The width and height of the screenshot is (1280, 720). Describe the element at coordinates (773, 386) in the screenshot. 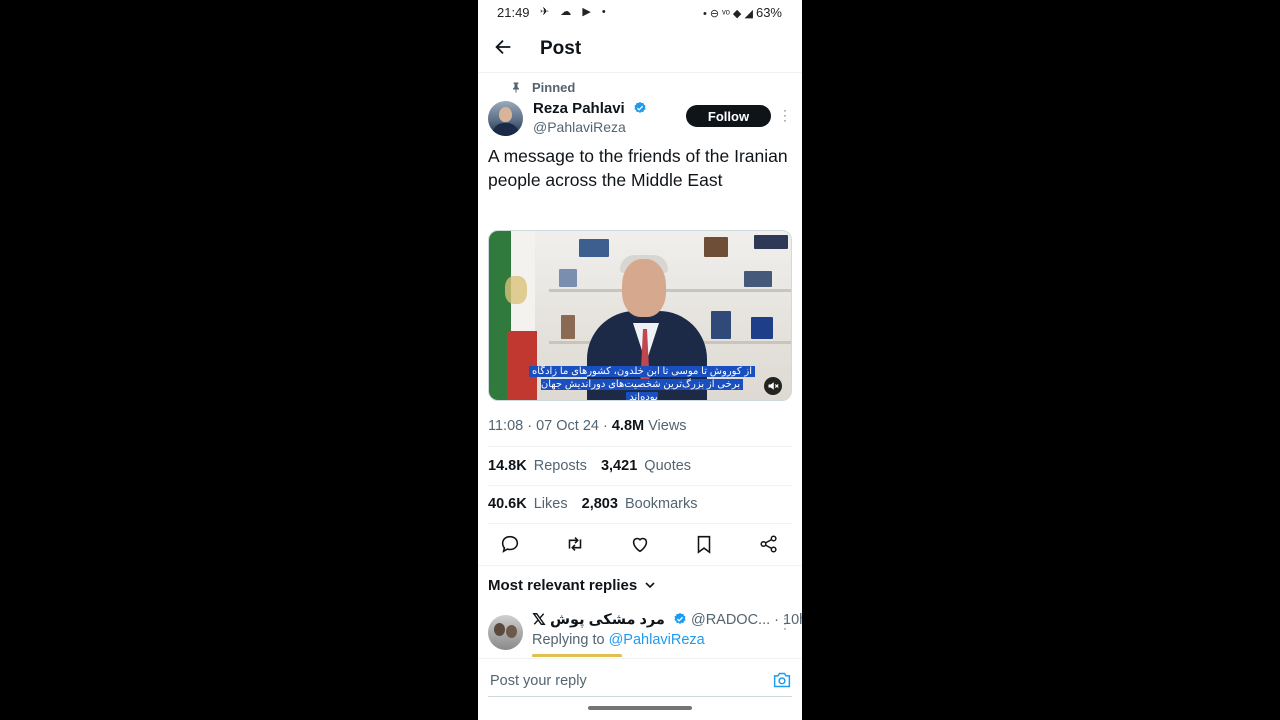

I see `mute-icon` at that location.